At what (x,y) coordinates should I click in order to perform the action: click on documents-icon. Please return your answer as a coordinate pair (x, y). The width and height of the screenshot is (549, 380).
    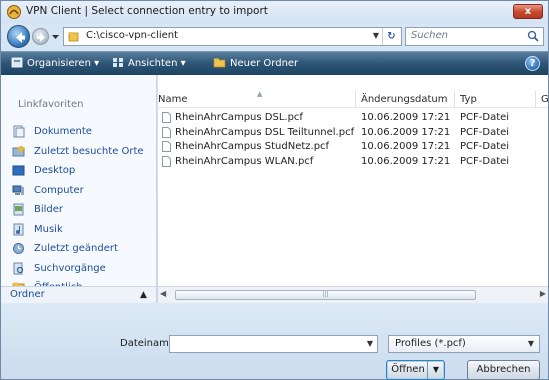
    Looking at the image, I should click on (19, 131).